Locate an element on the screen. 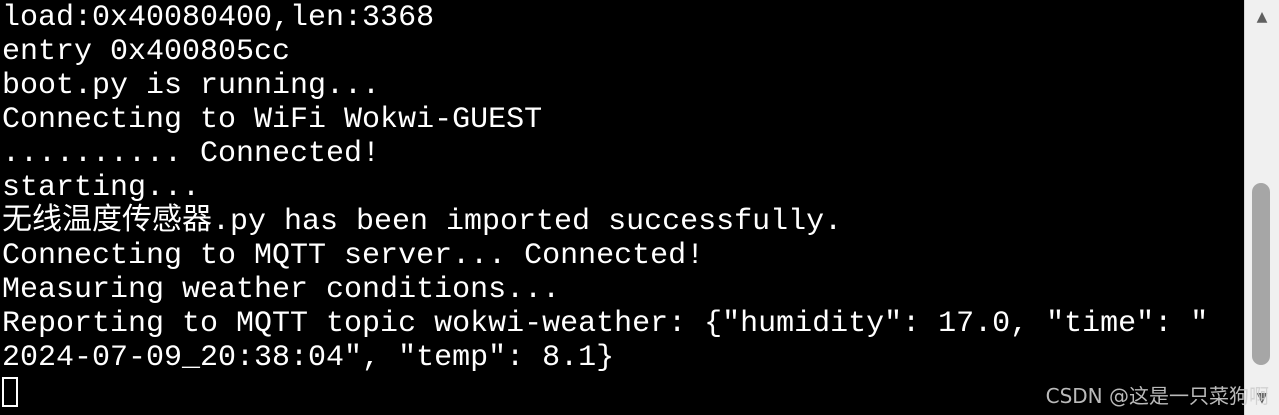  vertical-scrollbar: ▲ ▼ is located at coordinates (1261, 207).